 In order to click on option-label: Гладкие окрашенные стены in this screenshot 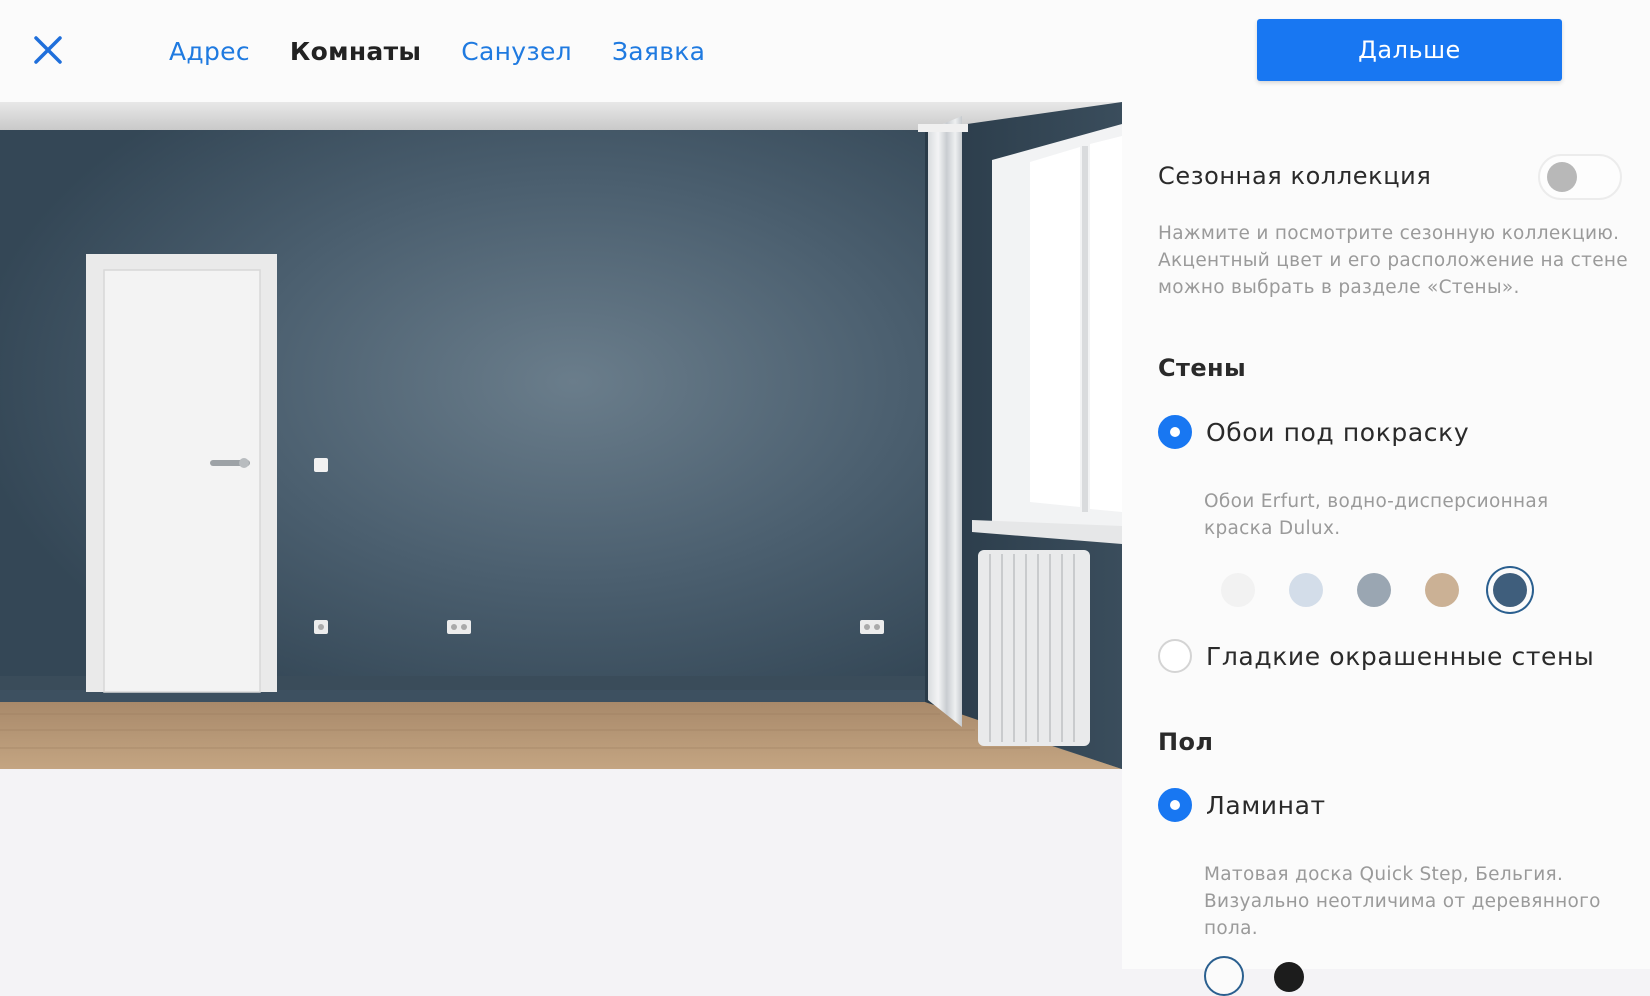, I will do `click(1400, 656)`.